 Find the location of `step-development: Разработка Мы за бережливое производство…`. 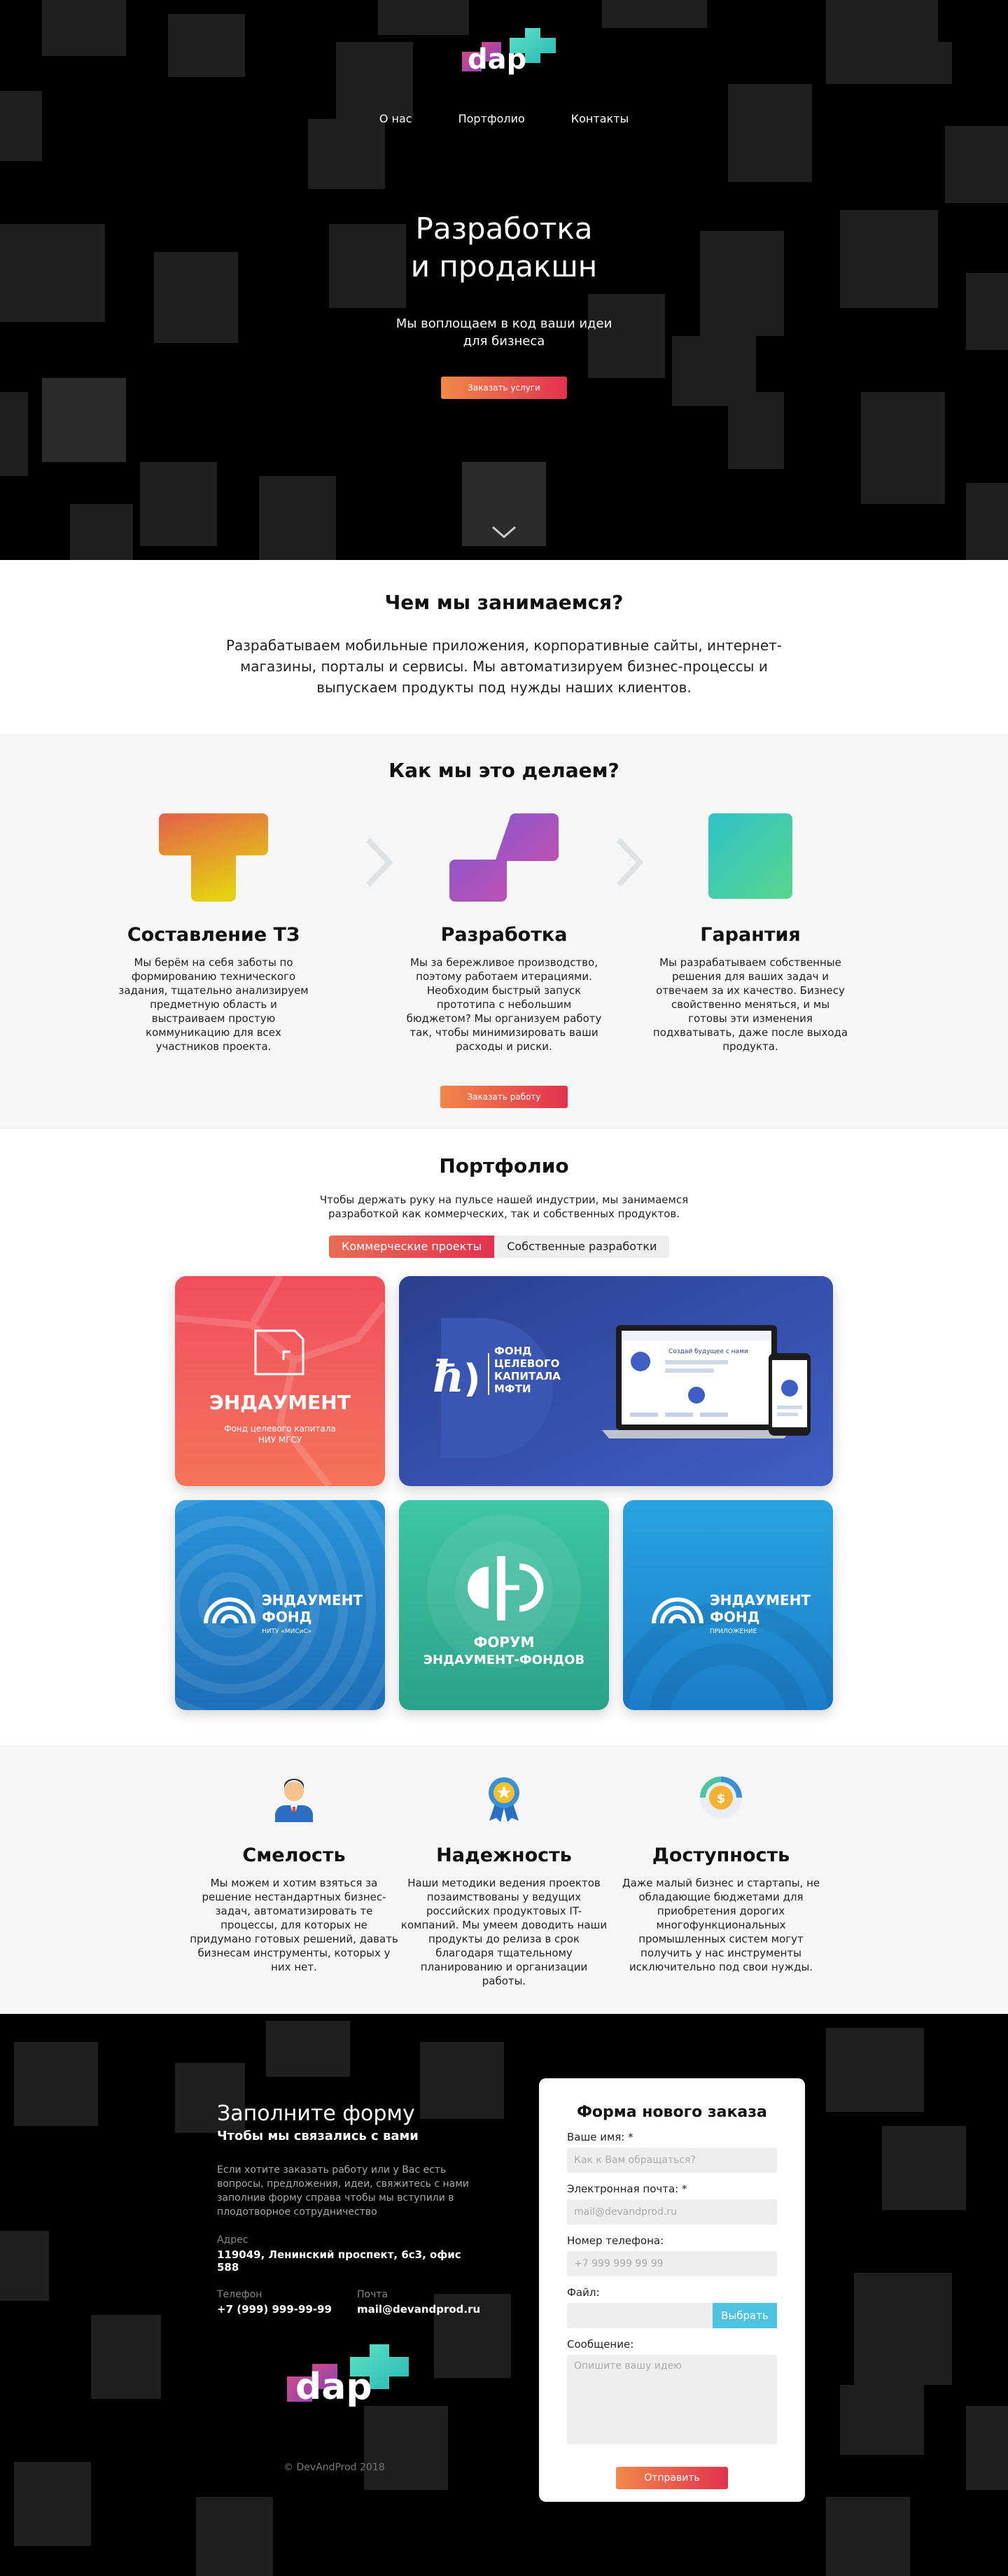

step-development: Разработка Мы за бережливое производство… is located at coordinates (504, 933).